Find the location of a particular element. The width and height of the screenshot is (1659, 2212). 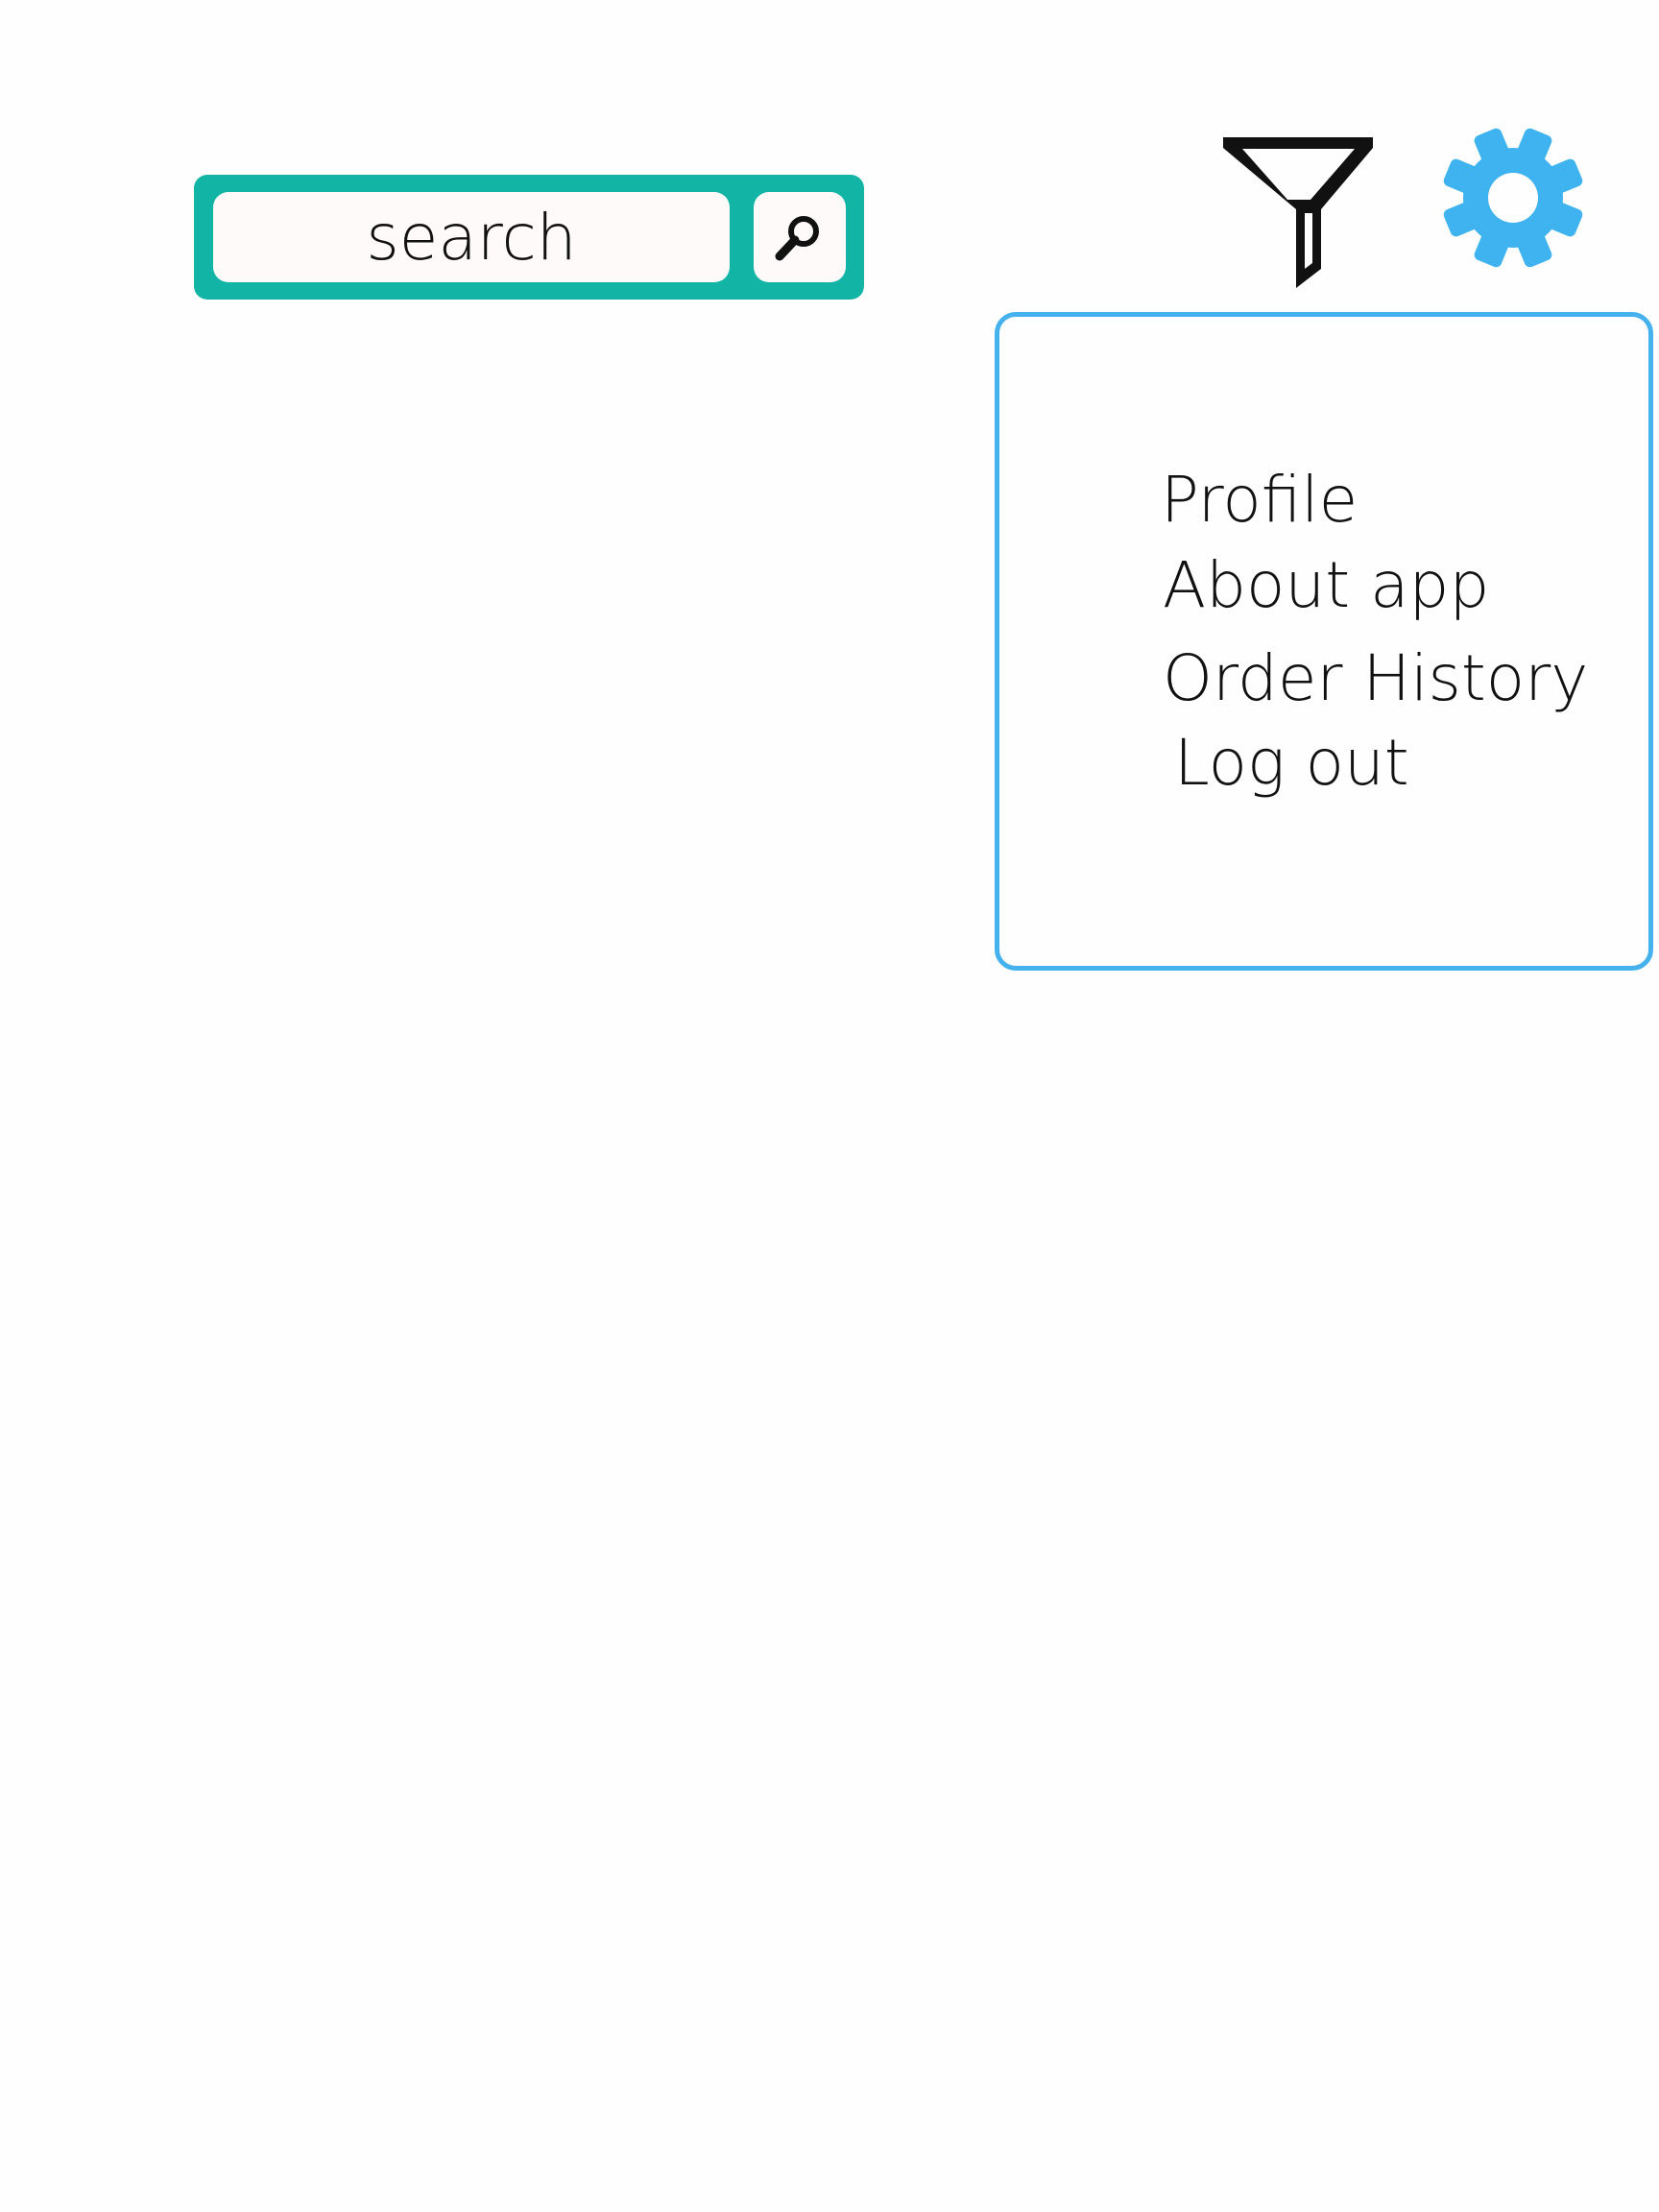

filter-funnel-icon is located at coordinates (1298, 212).